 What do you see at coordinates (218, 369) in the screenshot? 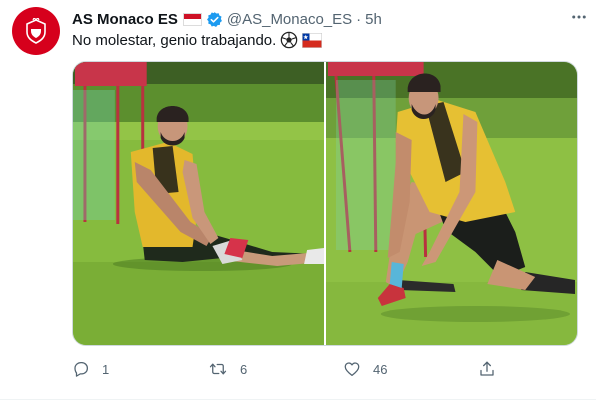
I see `retweet-icon` at bounding box center [218, 369].